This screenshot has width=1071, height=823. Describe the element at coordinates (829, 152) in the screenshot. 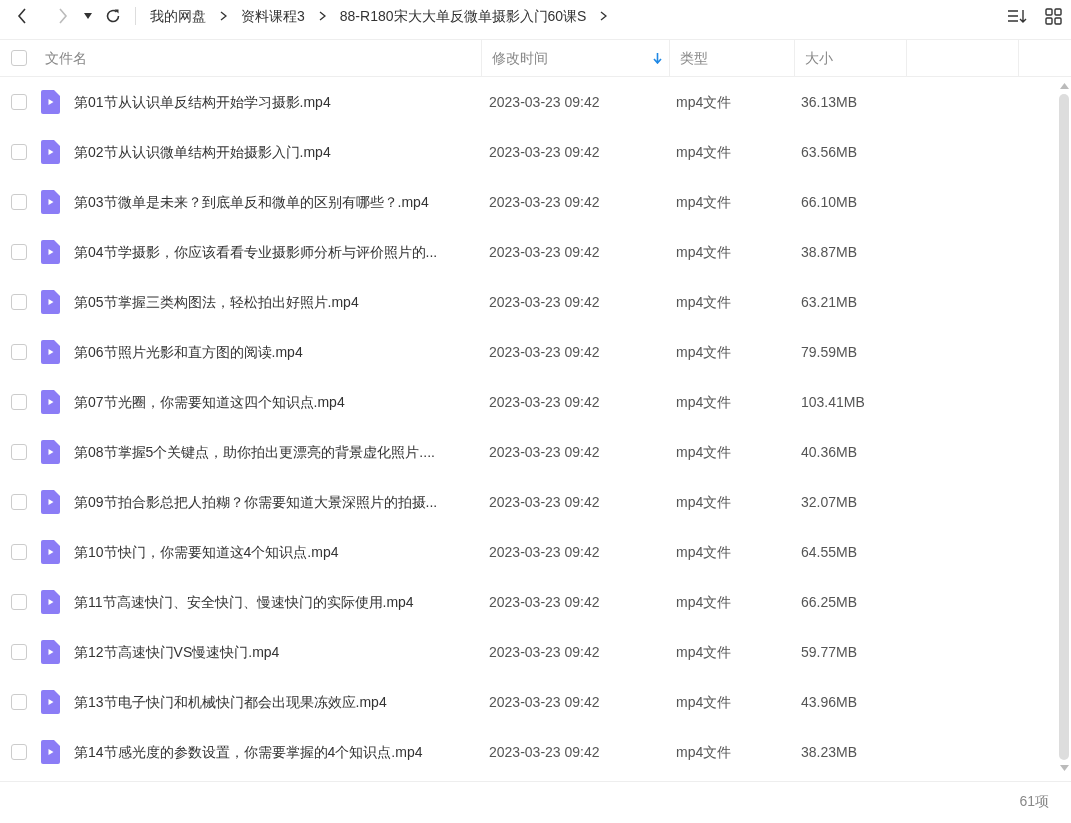

I see `file-size: 63.56MB` at that location.